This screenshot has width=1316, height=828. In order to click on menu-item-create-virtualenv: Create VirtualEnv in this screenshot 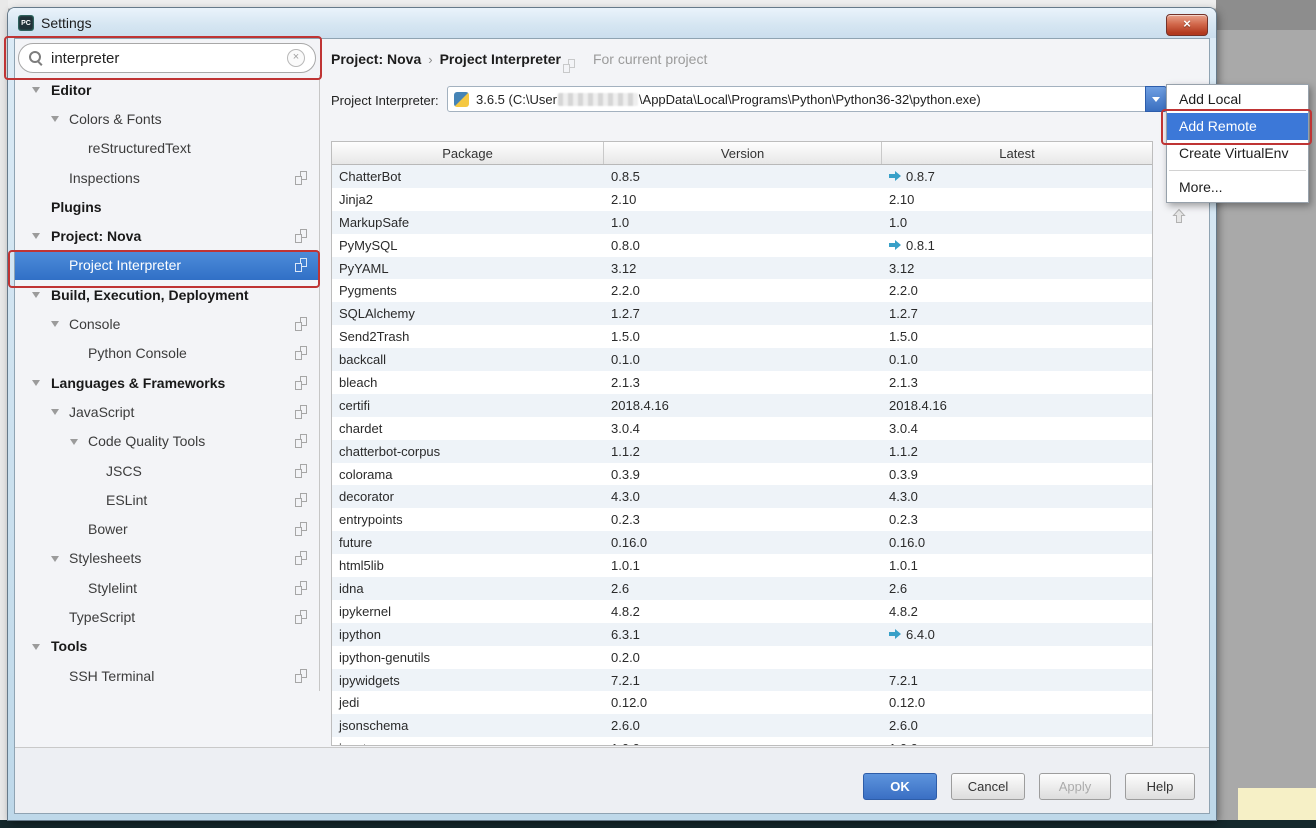, I will do `click(1237, 153)`.